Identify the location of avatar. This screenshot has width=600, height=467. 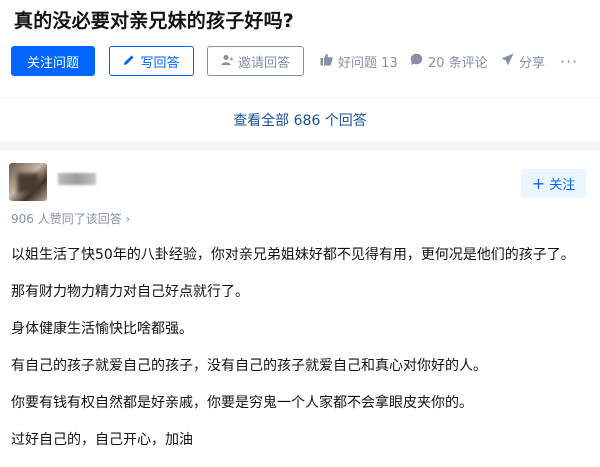
(28, 182).